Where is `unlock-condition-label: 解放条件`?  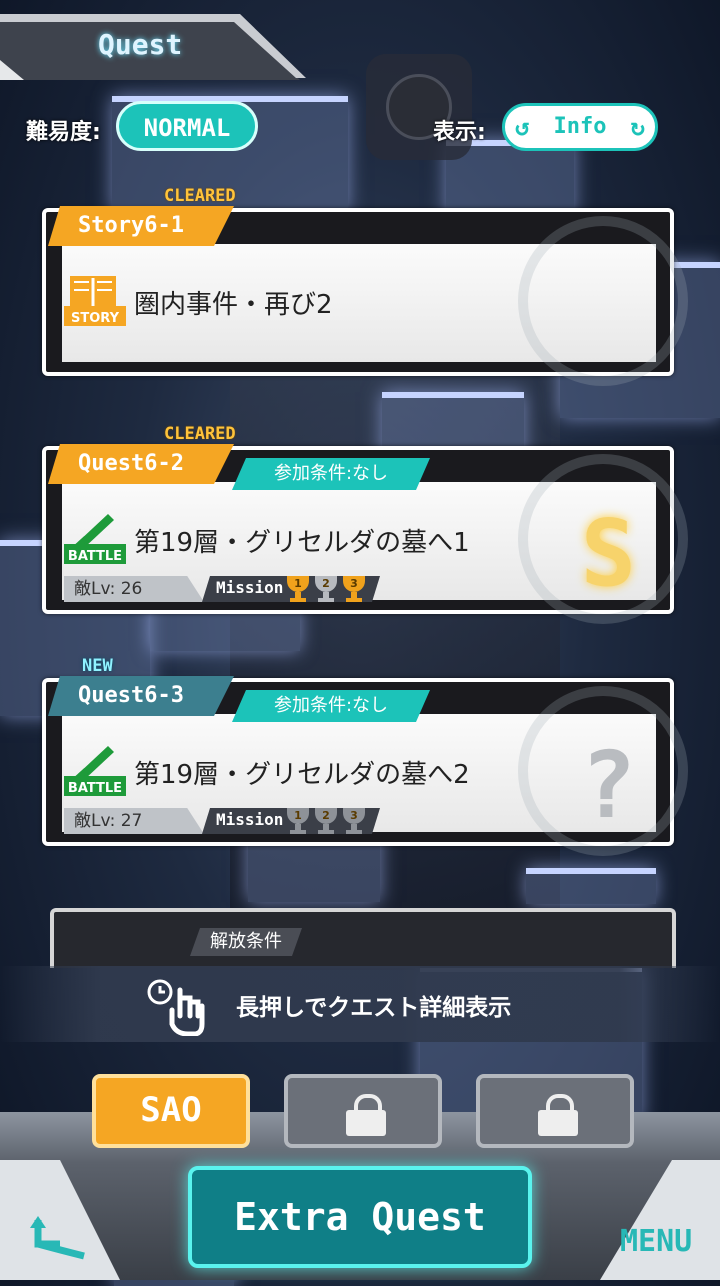 unlock-condition-label: 解放条件 is located at coordinates (246, 942).